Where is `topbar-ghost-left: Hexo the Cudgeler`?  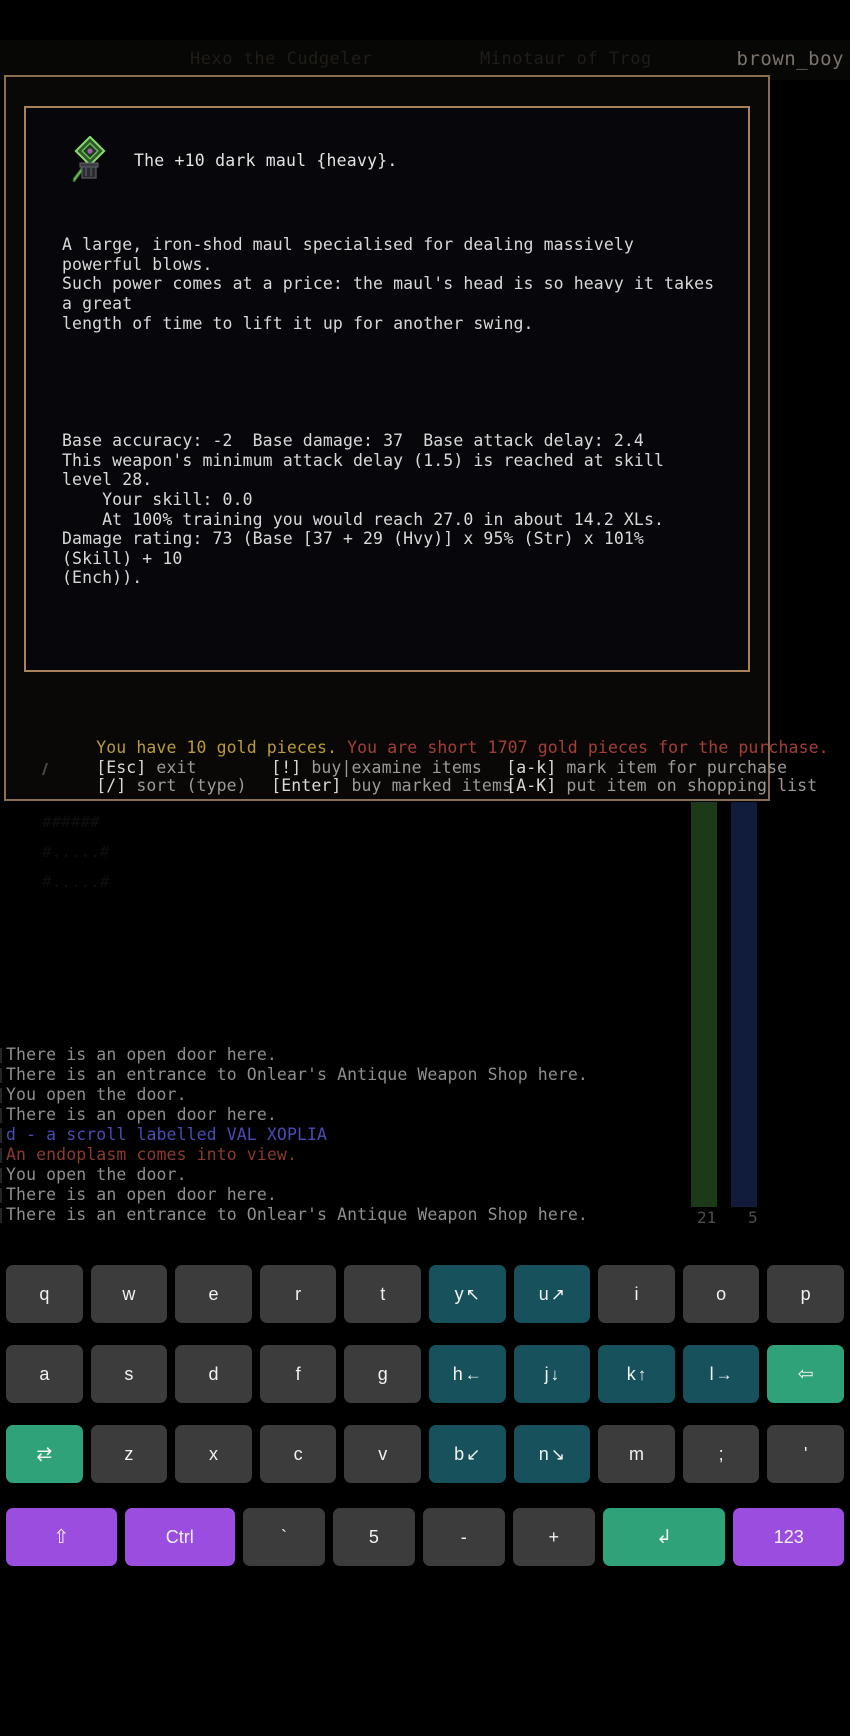
topbar-ghost-left: Hexo the Cudgeler is located at coordinates (281, 59).